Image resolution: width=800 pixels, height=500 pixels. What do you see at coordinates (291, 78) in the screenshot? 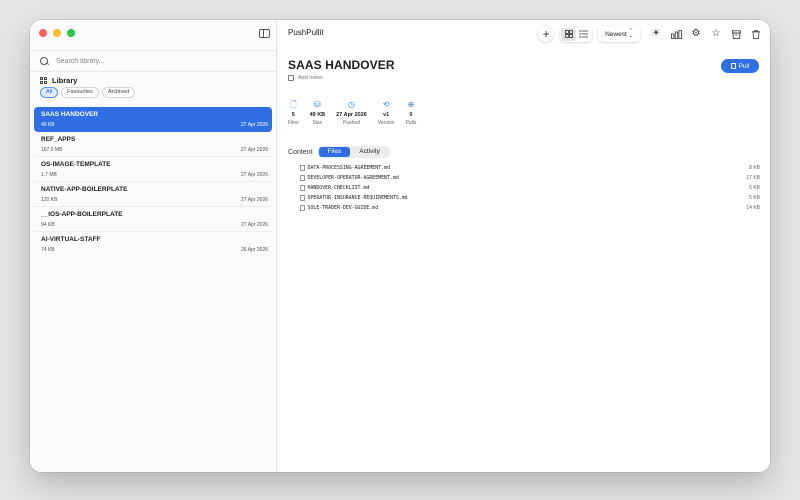
I see `notes-icon` at bounding box center [291, 78].